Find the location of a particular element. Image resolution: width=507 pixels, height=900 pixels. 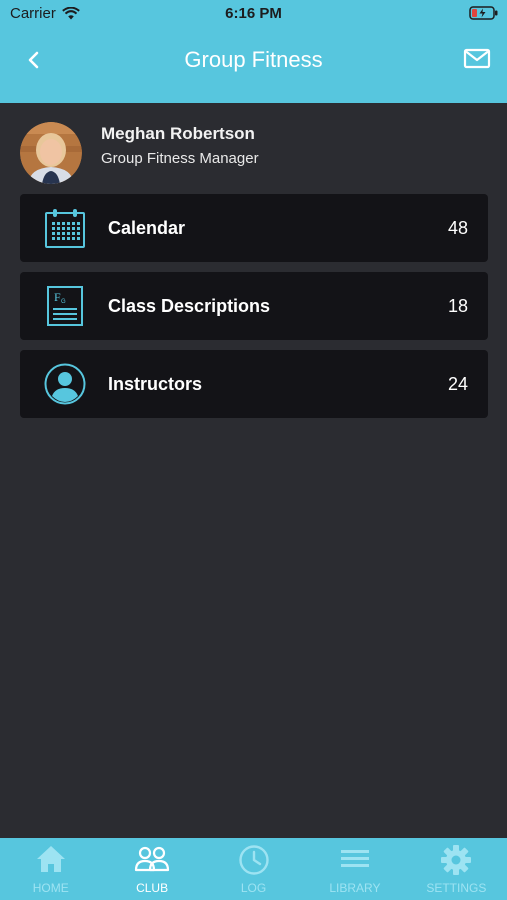

avatar is located at coordinates (51, 153).